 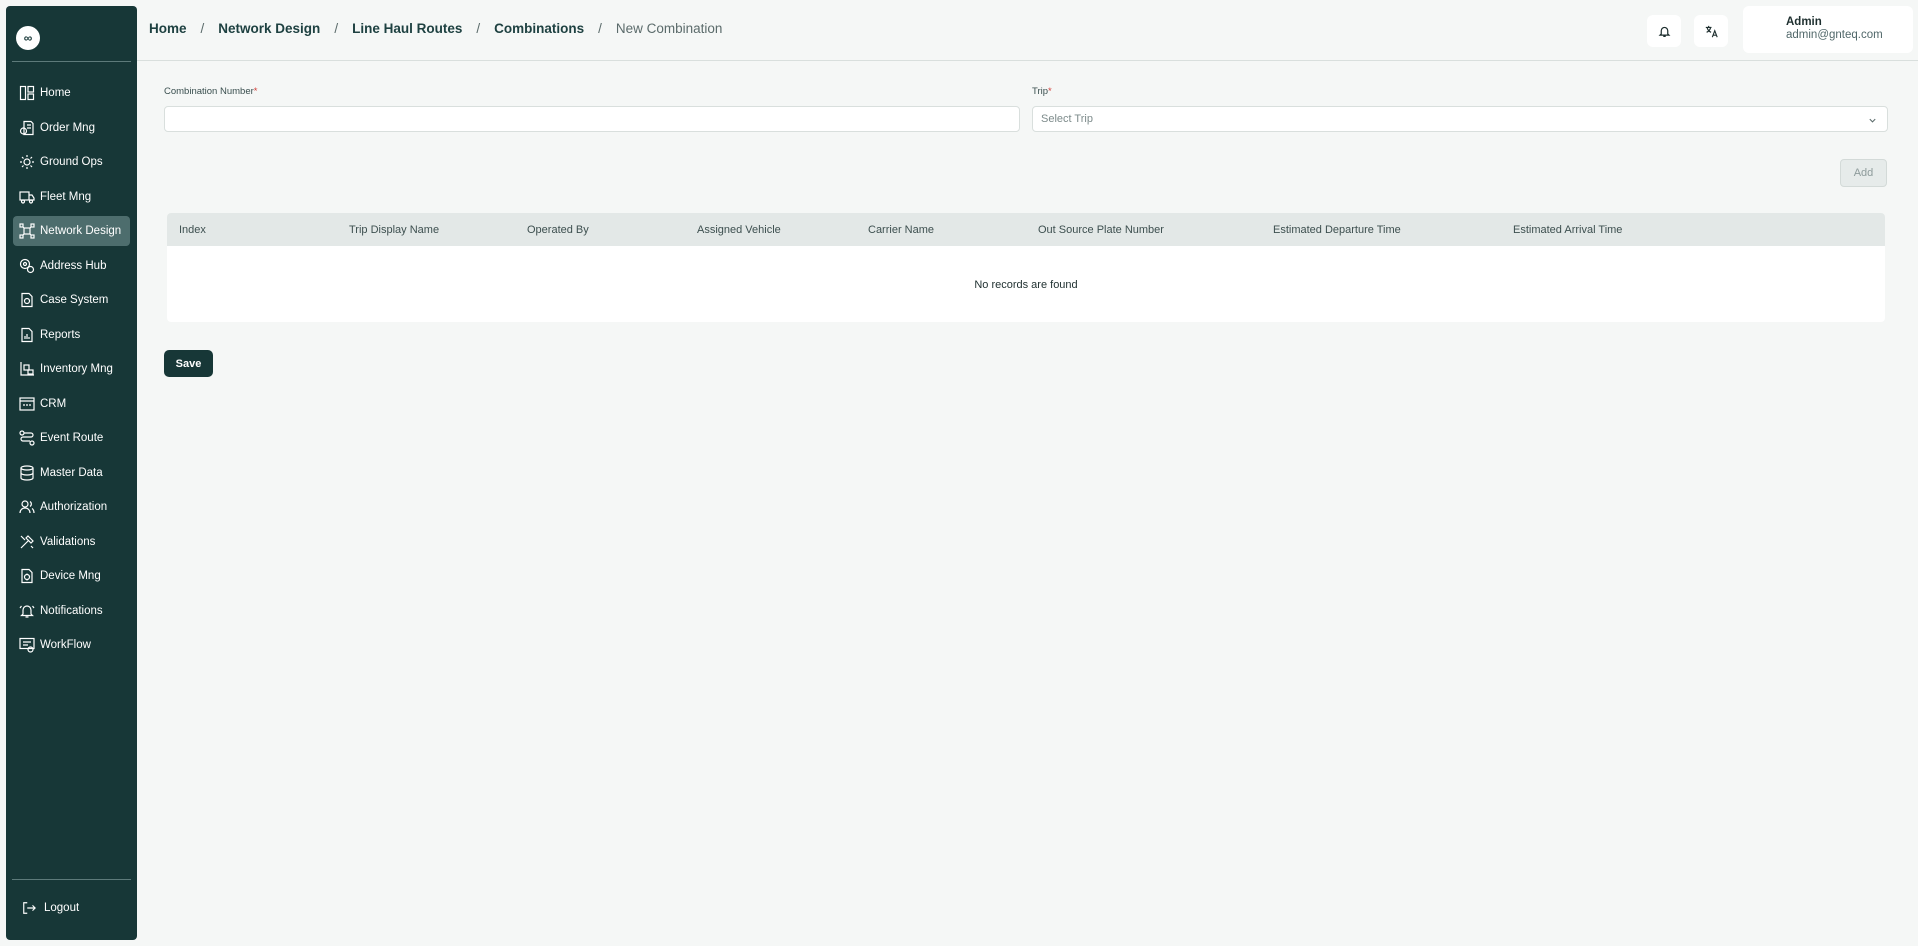 I want to click on column-header-assigned-vehicle: Assigned Vehicle, so click(x=739, y=230).